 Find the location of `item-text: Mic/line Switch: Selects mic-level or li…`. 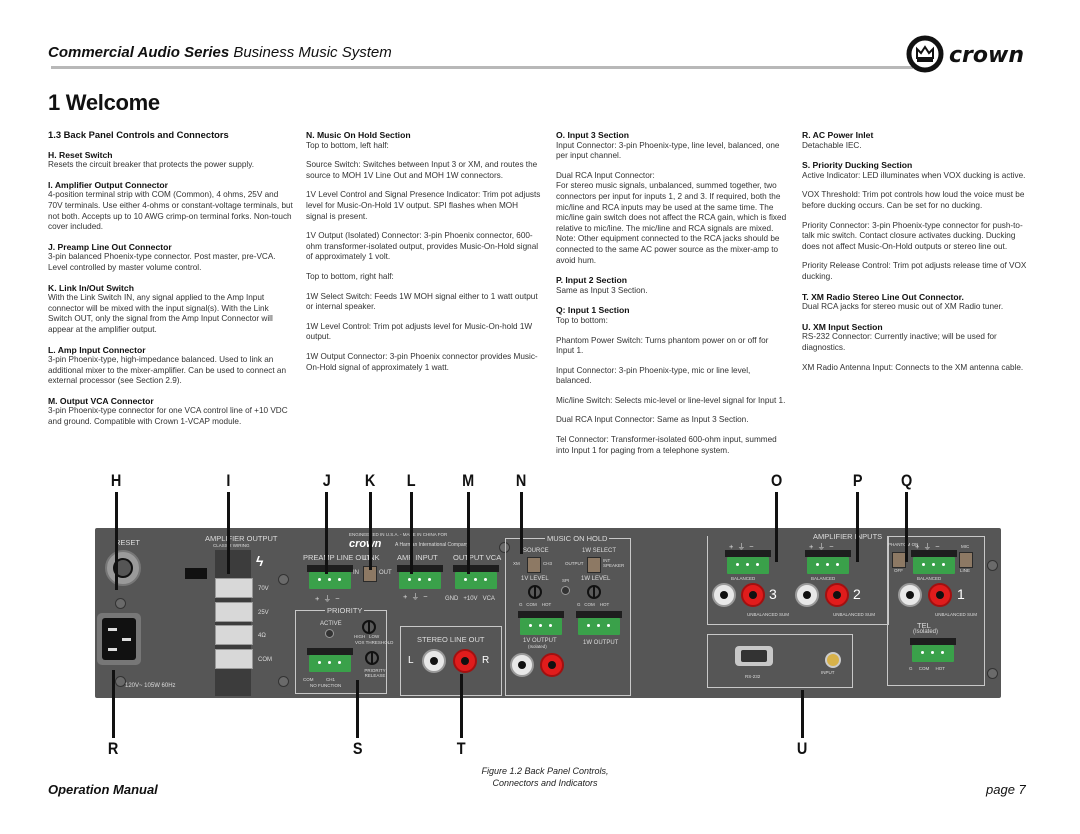

item-text: Mic/line Switch: Selects mic-level or li… is located at coordinates (671, 400).